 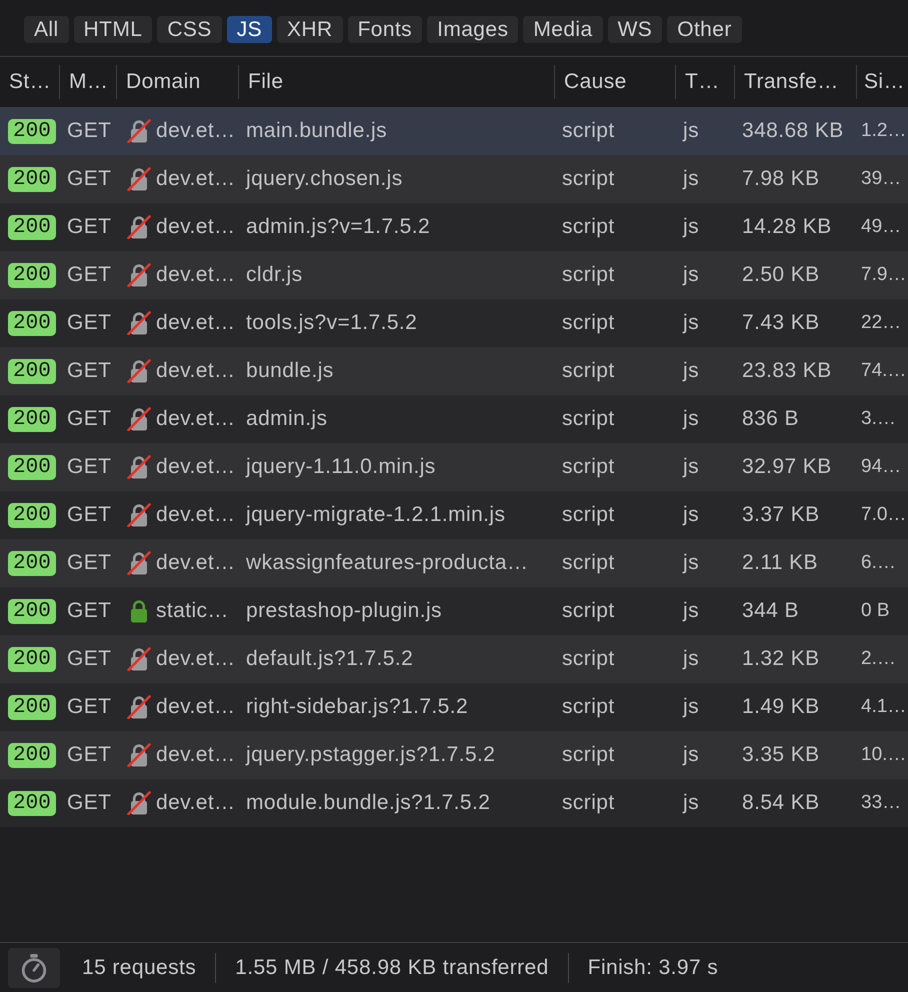 What do you see at coordinates (615, 82) in the screenshot?
I see `column-header: Cause` at bounding box center [615, 82].